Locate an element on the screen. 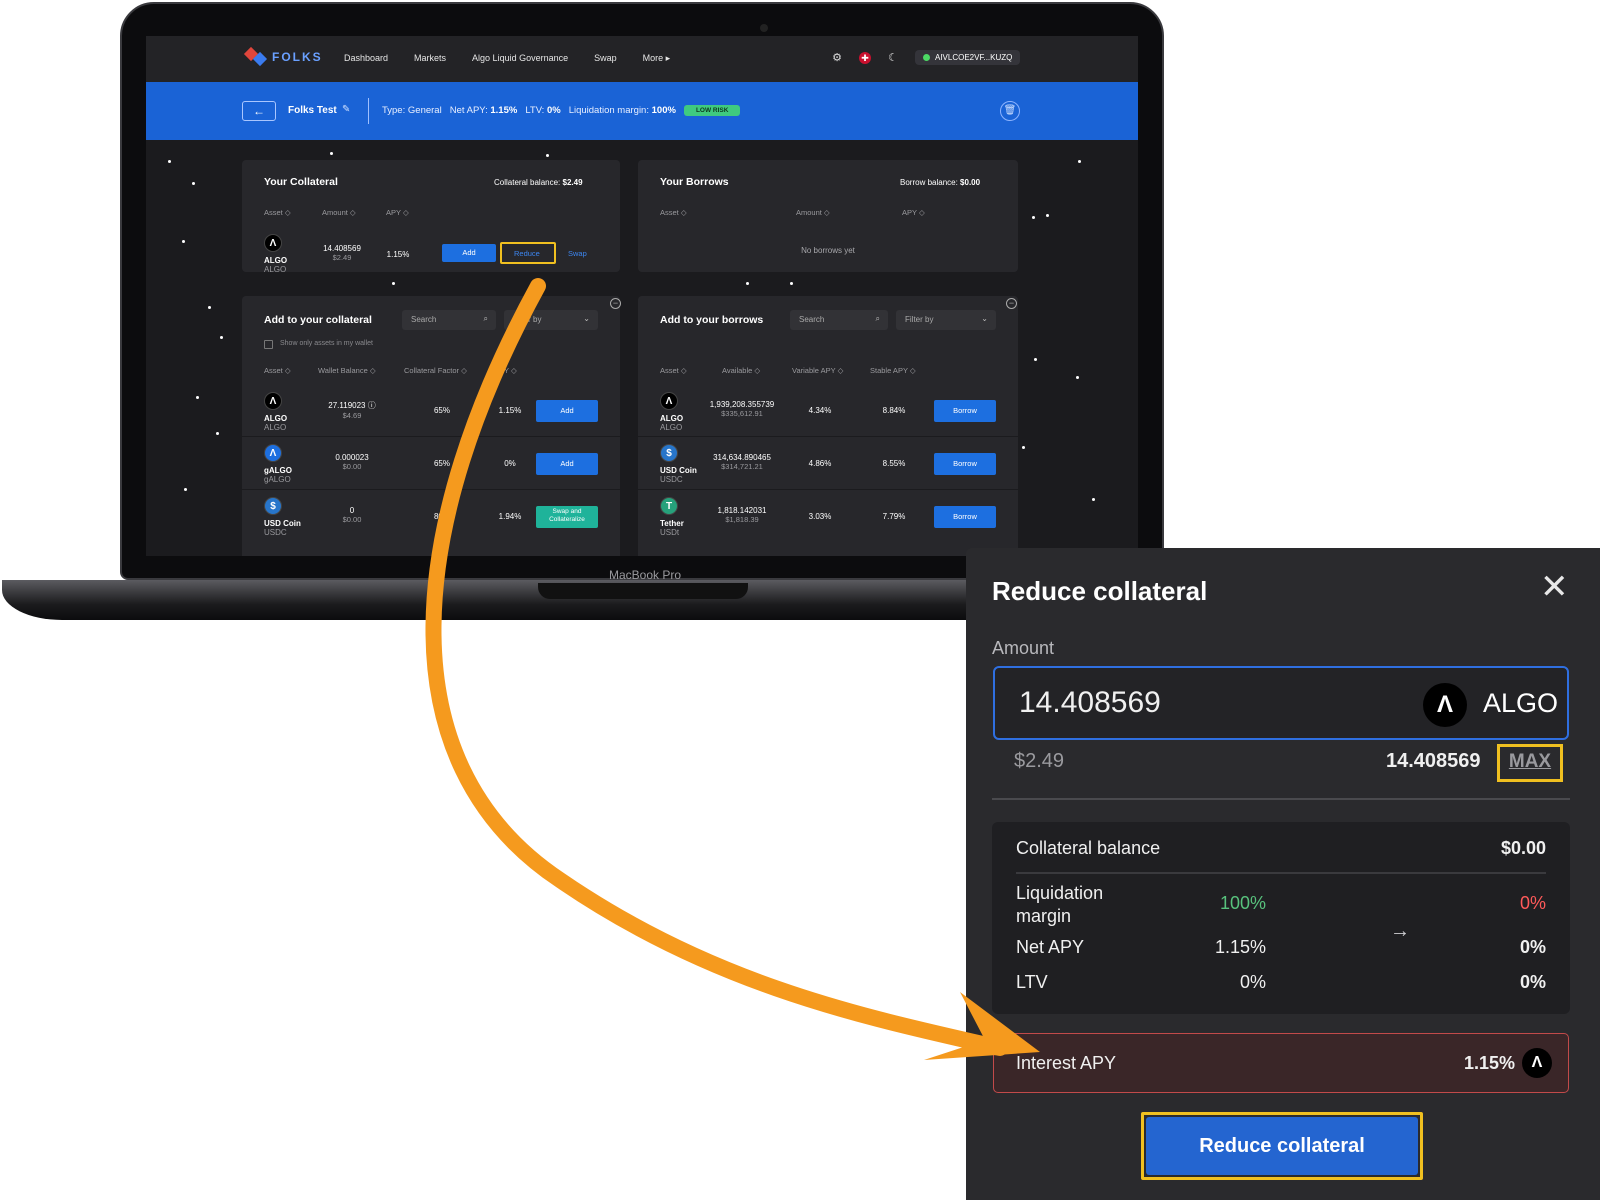 This screenshot has width=1600, height=1200. stats-divider is located at coordinates (1281, 873).